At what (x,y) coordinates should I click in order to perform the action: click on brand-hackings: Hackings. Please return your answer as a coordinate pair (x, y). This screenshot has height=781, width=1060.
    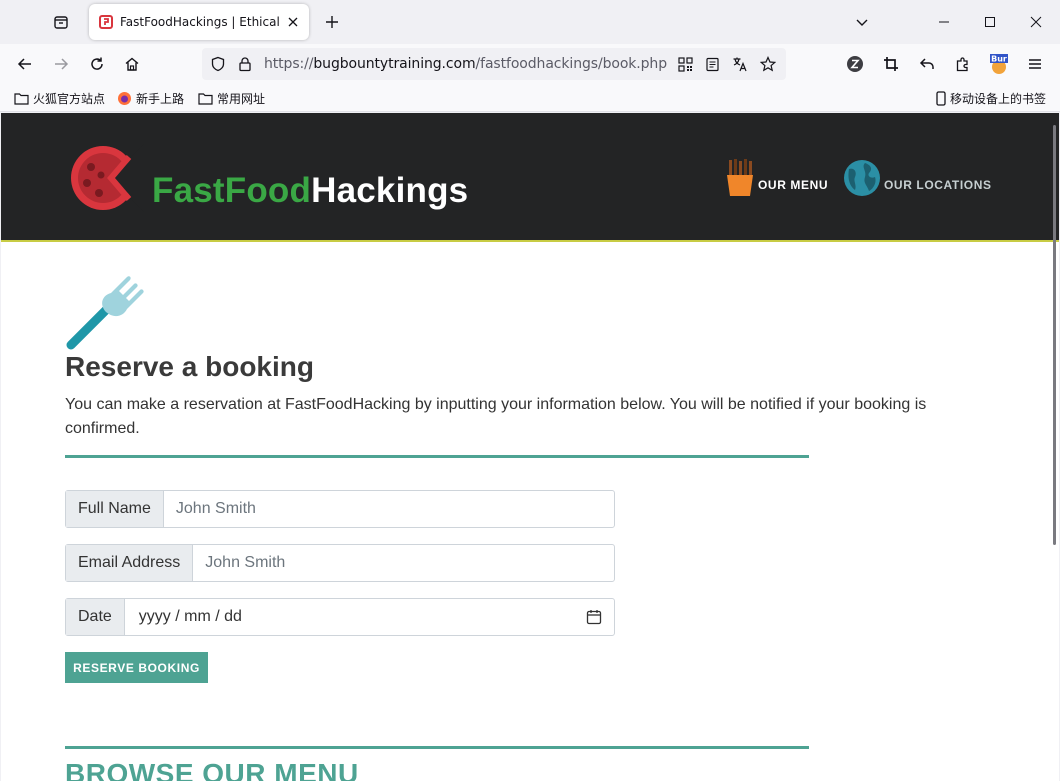
    Looking at the image, I should click on (390, 190).